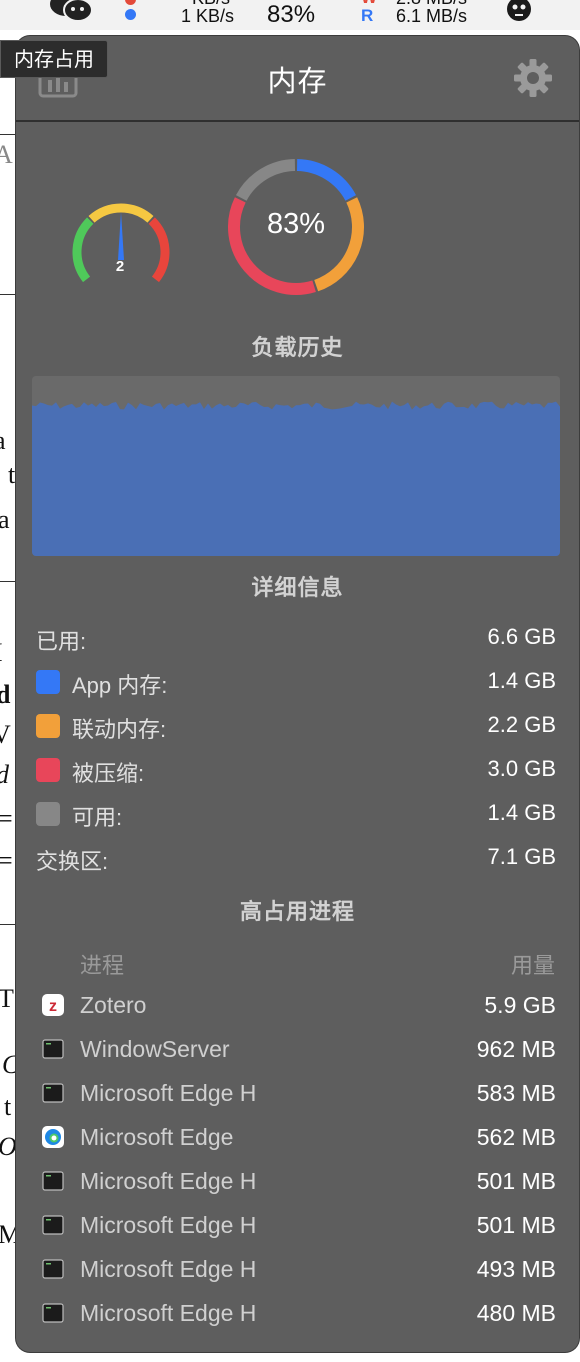  I want to click on detail-swap-label: 交换区:, so click(72, 861).